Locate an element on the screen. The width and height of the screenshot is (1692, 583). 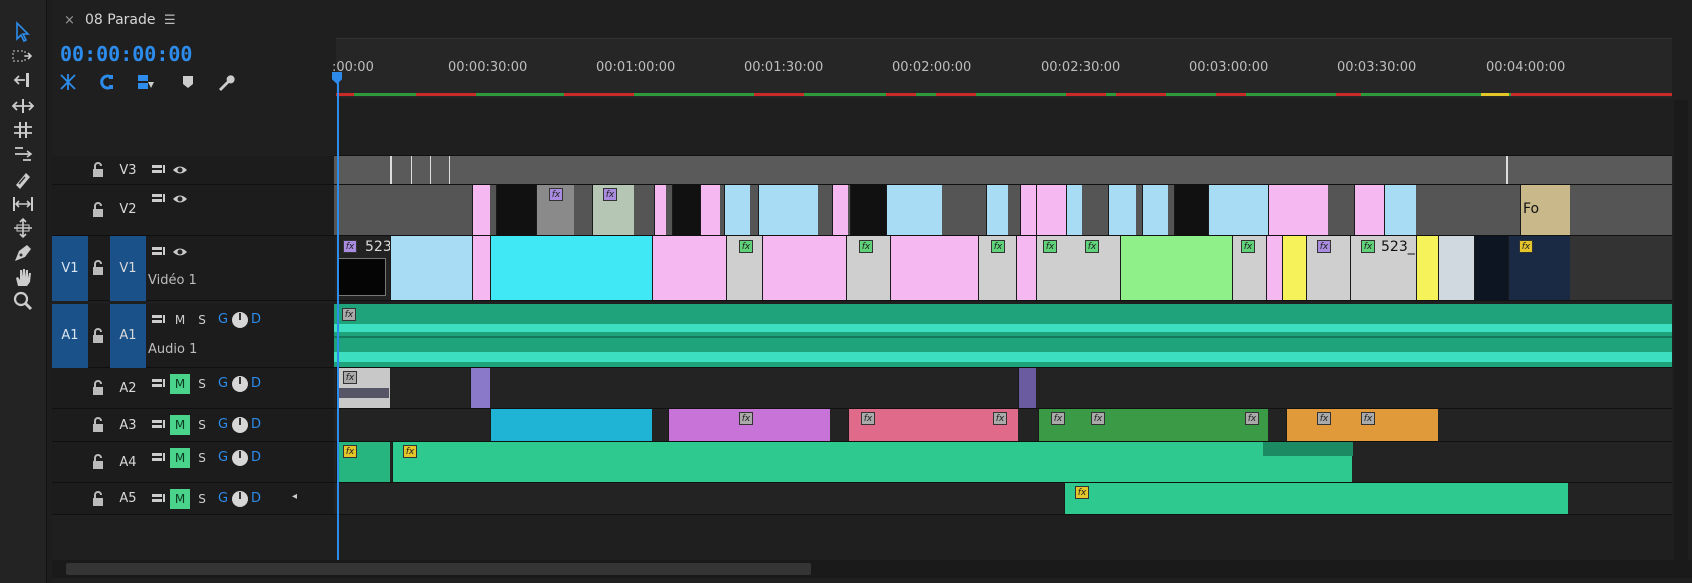
track-name-v3: V3 is located at coordinates (128, 170).